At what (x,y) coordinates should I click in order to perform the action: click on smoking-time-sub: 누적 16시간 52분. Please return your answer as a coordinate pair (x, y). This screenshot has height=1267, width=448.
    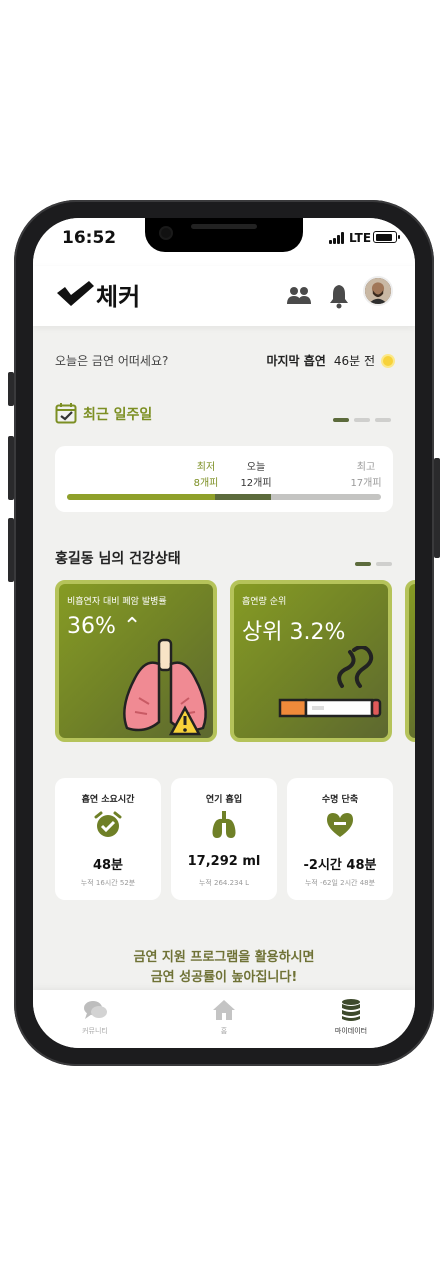
    Looking at the image, I should click on (108, 883).